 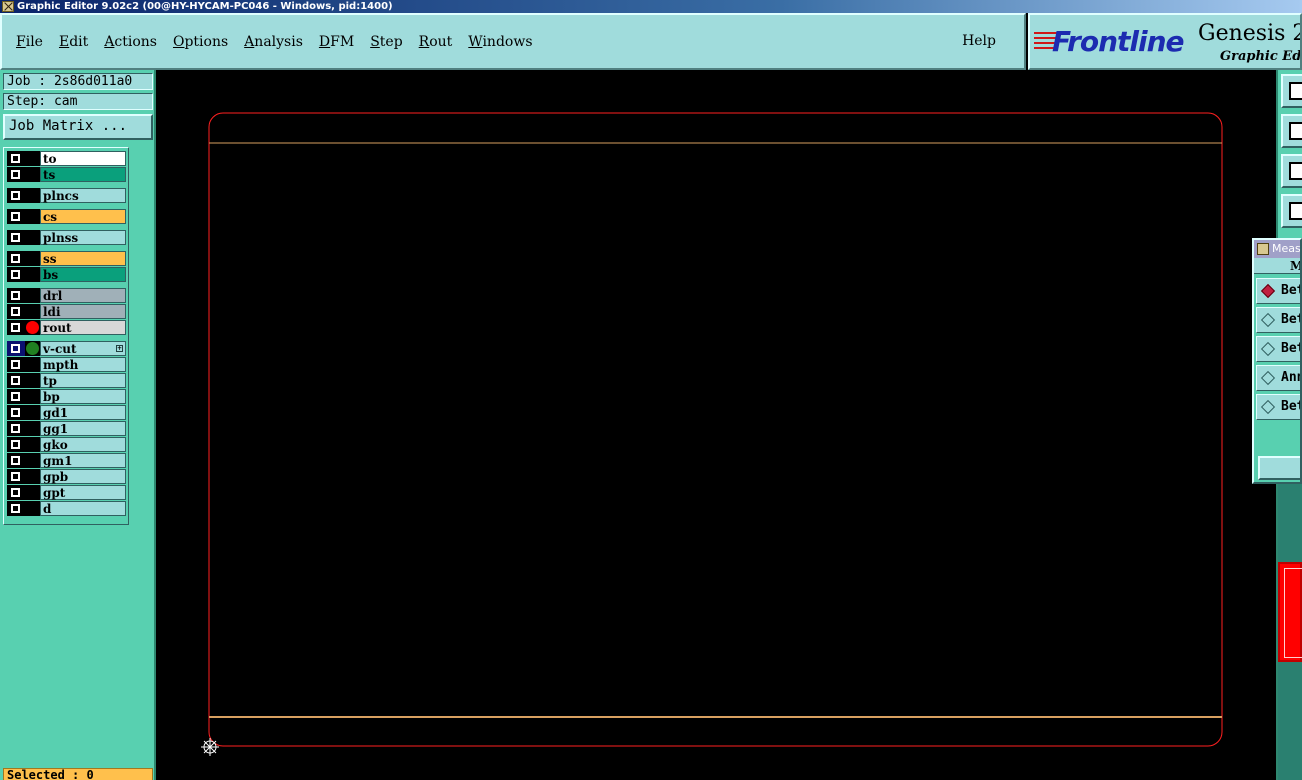 What do you see at coordinates (1278, 291) in the screenshot?
I see `measure-option-1: Bet` at bounding box center [1278, 291].